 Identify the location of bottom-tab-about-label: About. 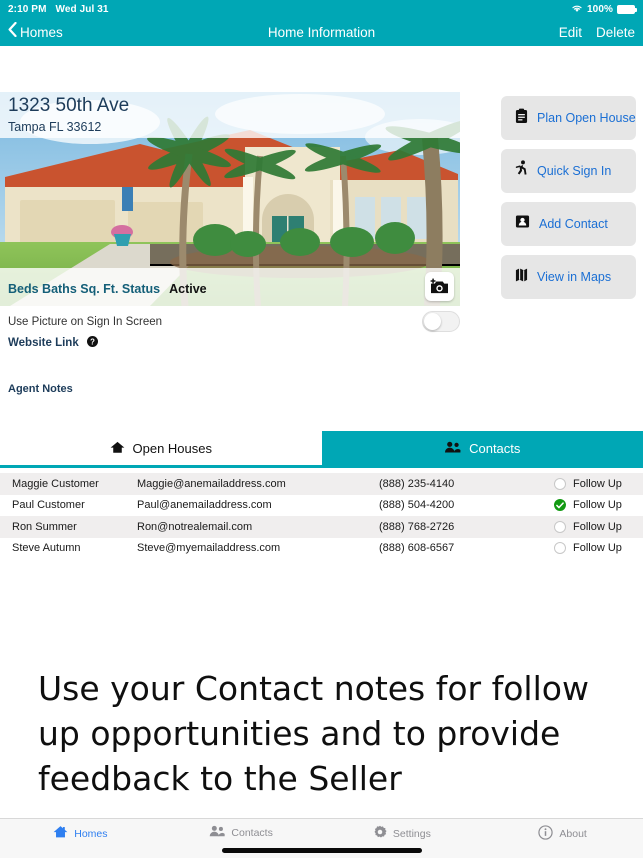
(573, 834).